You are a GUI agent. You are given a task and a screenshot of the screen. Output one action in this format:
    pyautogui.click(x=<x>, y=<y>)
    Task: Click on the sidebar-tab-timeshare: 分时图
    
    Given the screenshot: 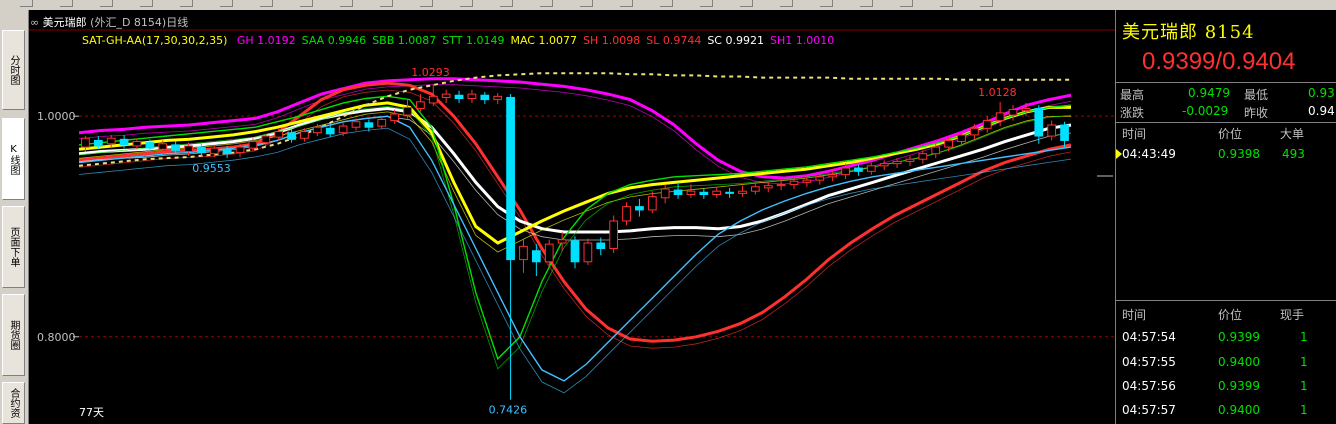 What is the action you would take?
    pyautogui.click(x=13, y=70)
    